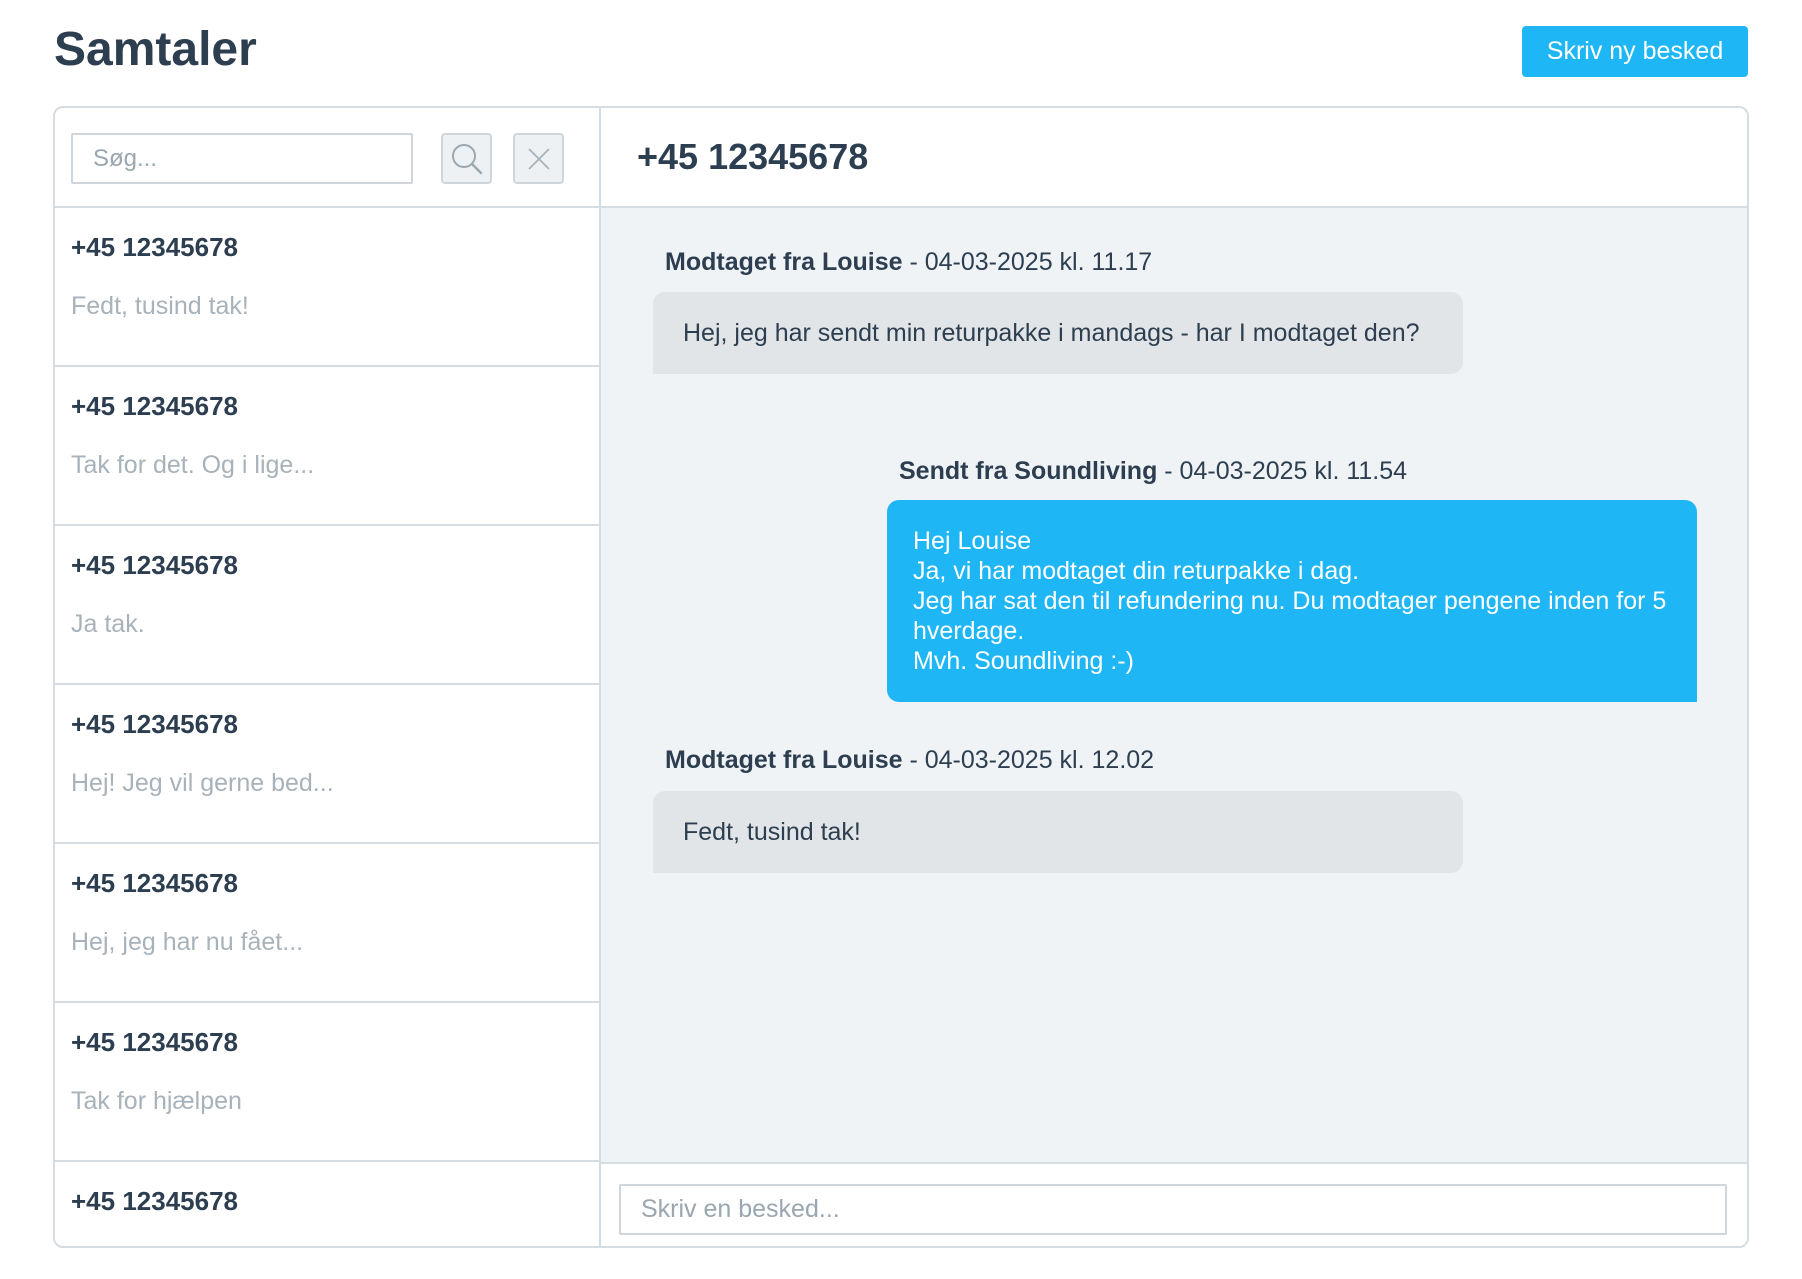 This screenshot has height=1279, width=1802. What do you see at coordinates (1173, 1209) in the screenshot?
I see `message-input` at bounding box center [1173, 1209].